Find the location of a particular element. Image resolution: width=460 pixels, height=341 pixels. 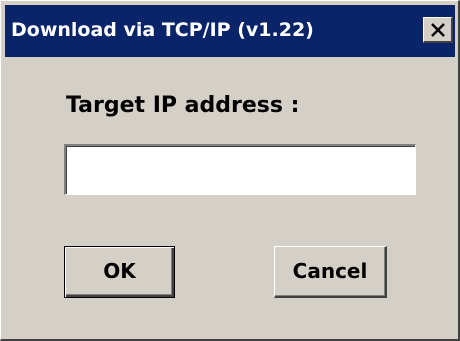

close-button is located at coordinates (438, 30).